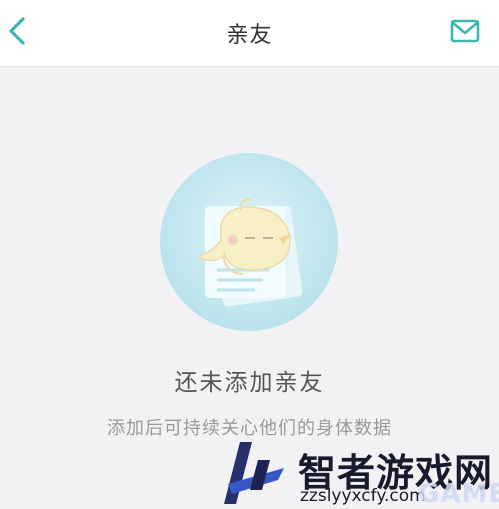 This screenshot has width=499, height=509. Describe the element at coordinates (249, 242) in the screenshot. I see `empty-state-illustration` at that location.